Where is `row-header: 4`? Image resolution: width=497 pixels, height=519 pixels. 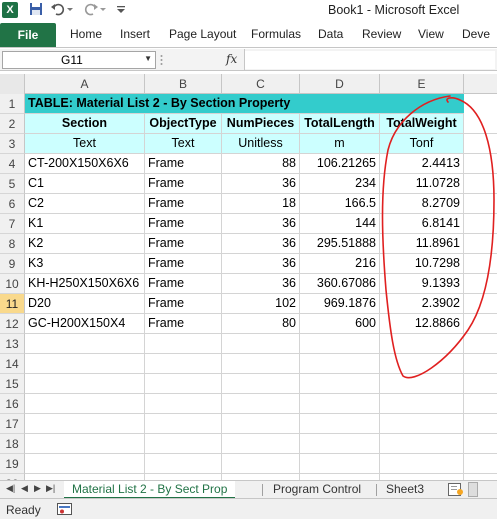
row-header: 4 is located at coordinates (12, 164).